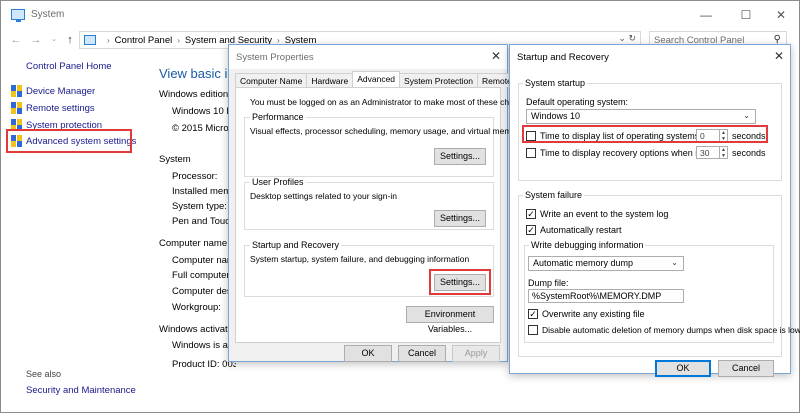 The height and width of the screenshot is (413, 800). I want to click on processor-label: Processor:, so click(195, 176).